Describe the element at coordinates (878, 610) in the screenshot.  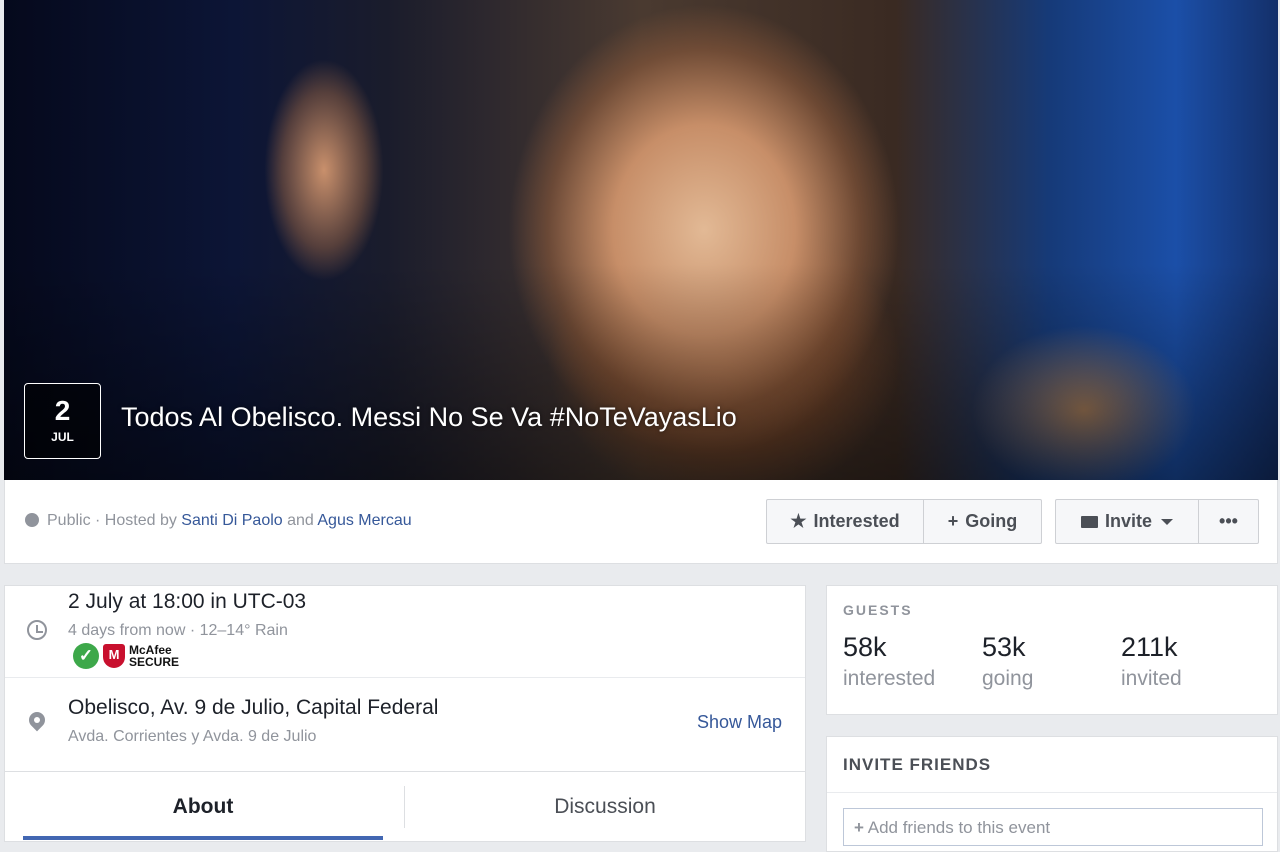
I see `guests-heading: GUESTS` at that location.